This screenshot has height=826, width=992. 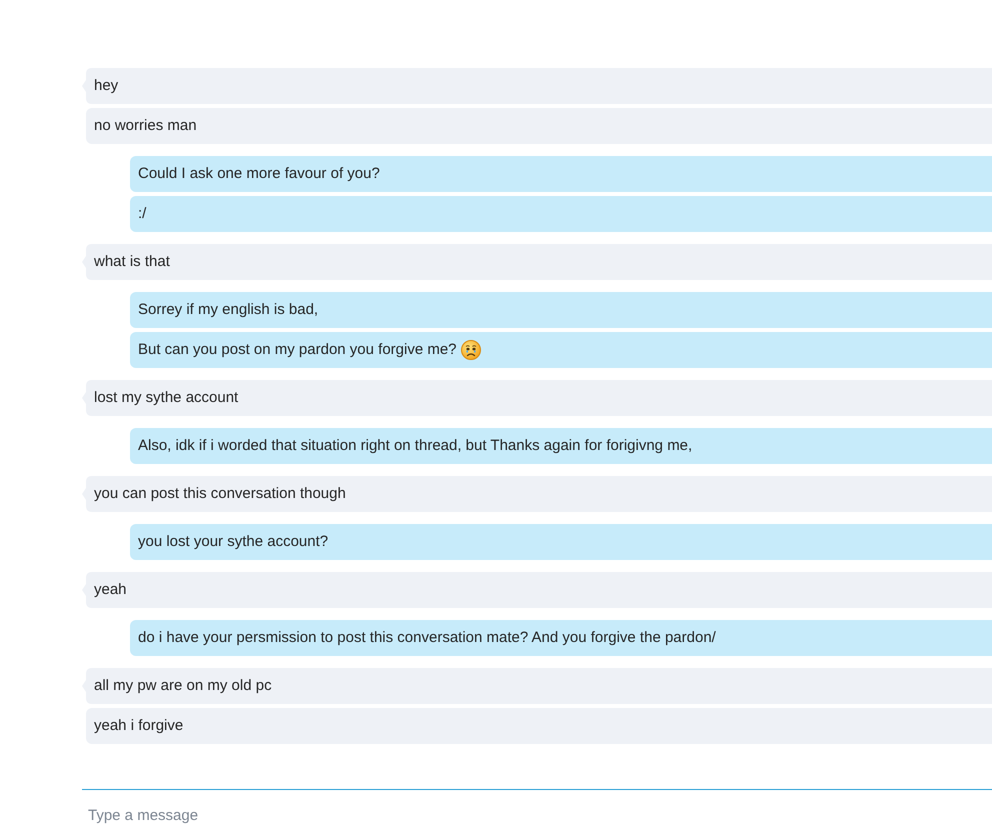 What do you see at coordinates (233, 542) in the screenshot?
I see `message-text: you lost your sythe account?` at bounding box center [233, 542].